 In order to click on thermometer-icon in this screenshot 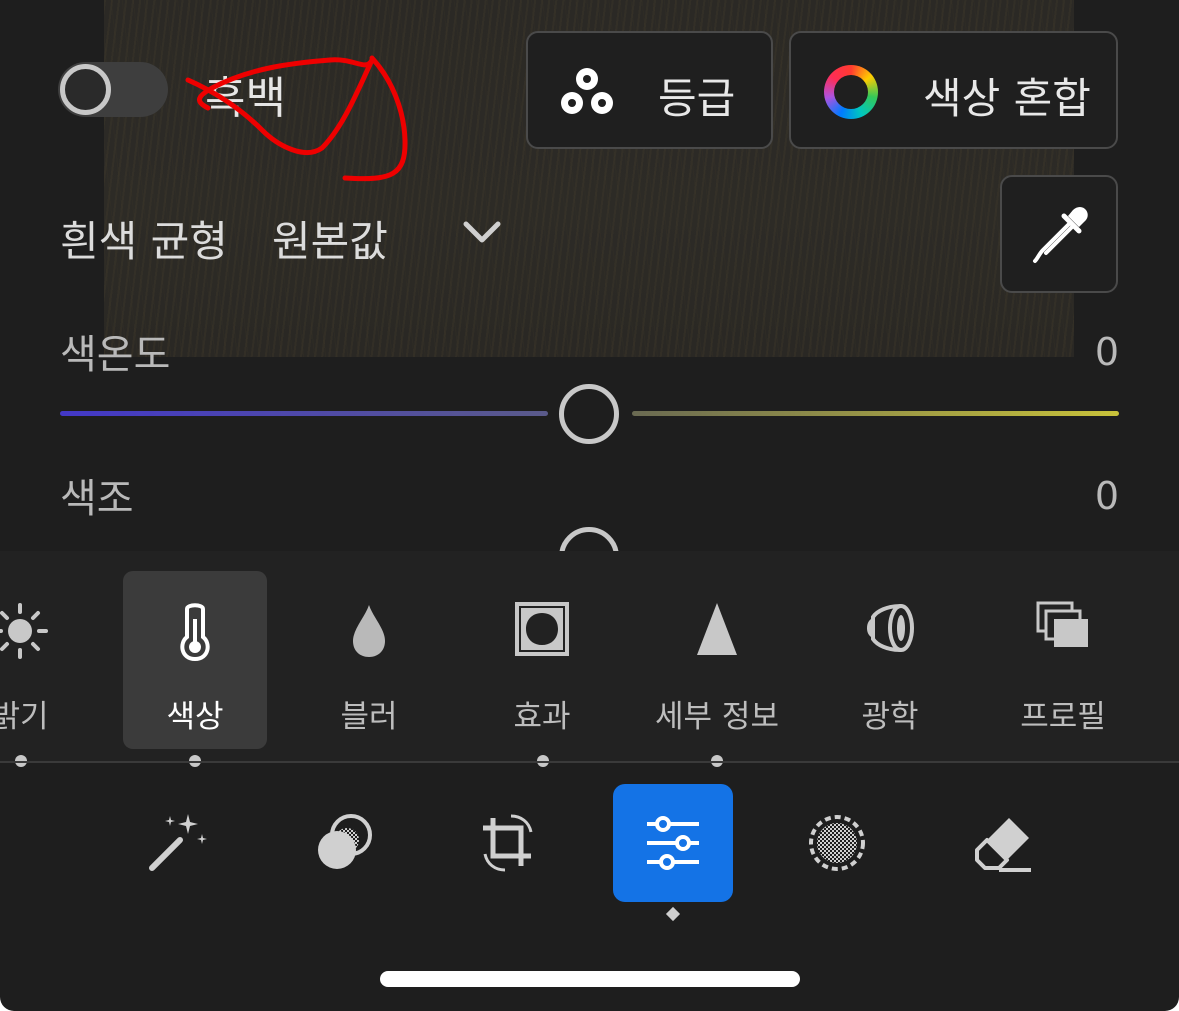, I will do `click(195, 632)`.